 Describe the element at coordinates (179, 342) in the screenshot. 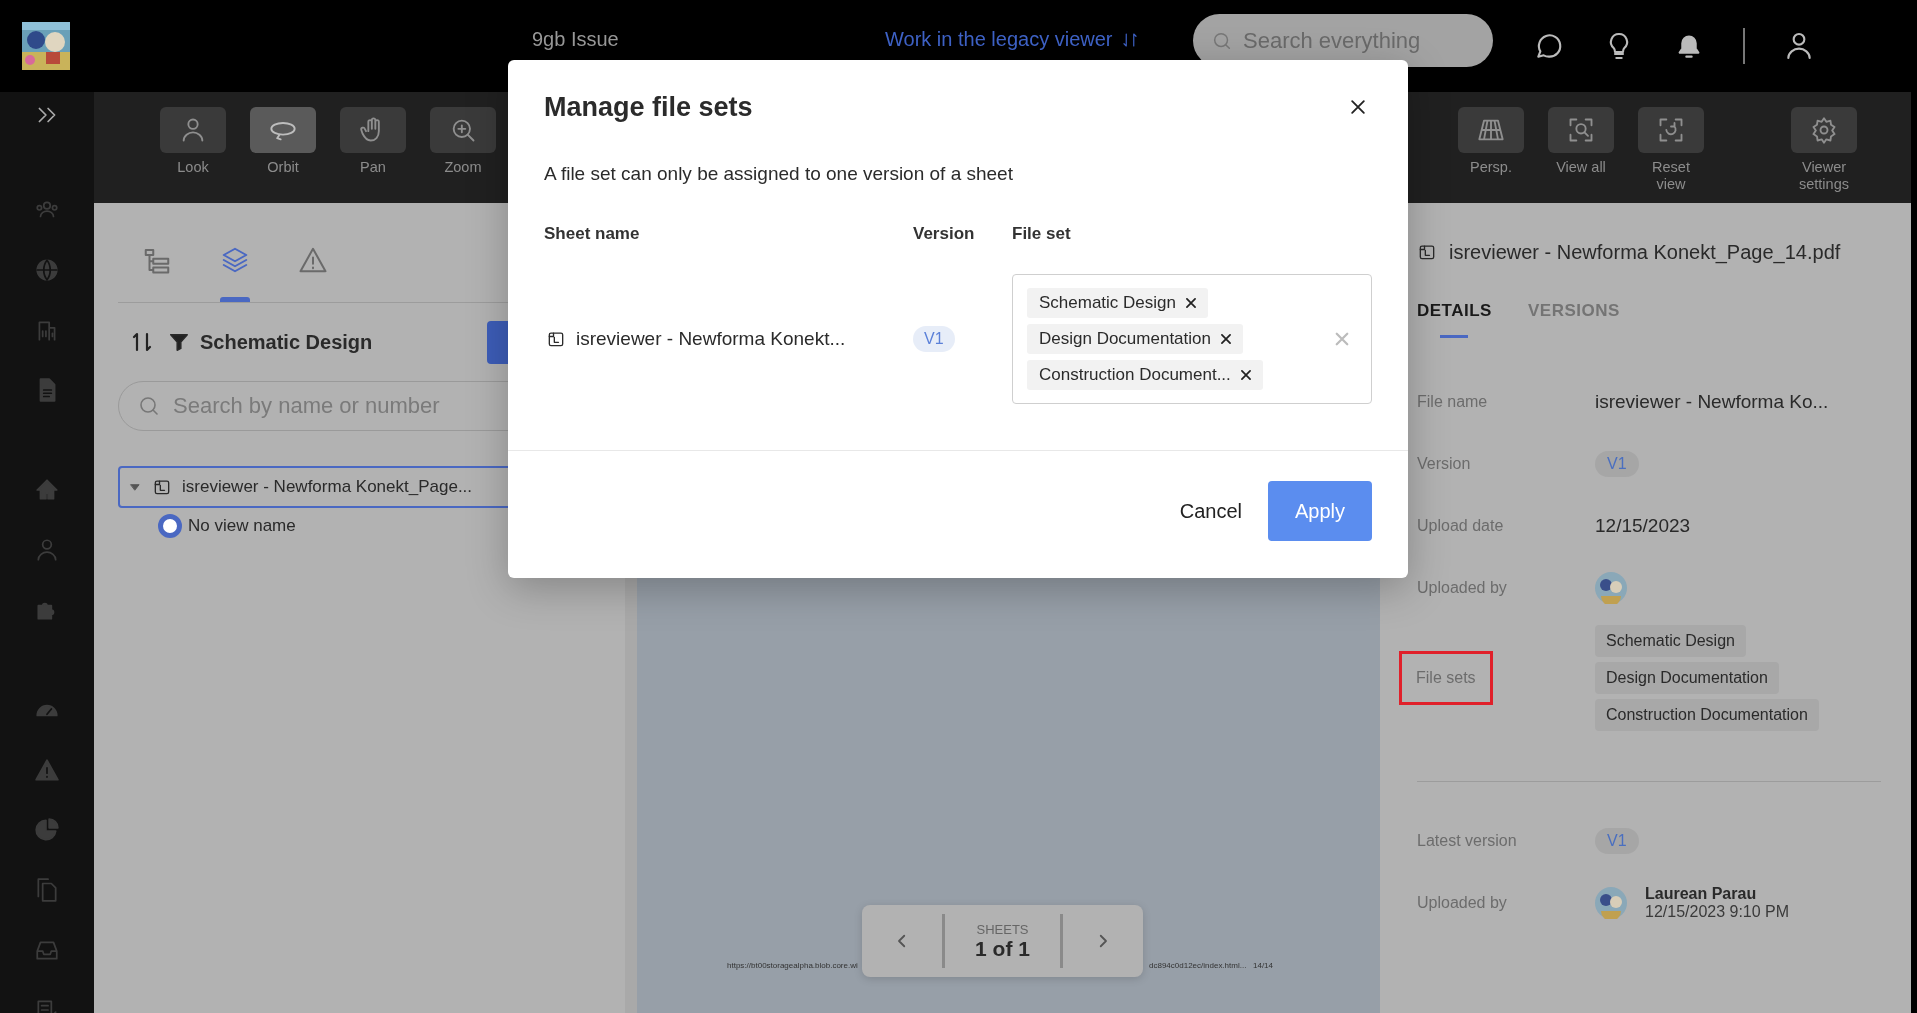

I see `filter-icon` at that location.